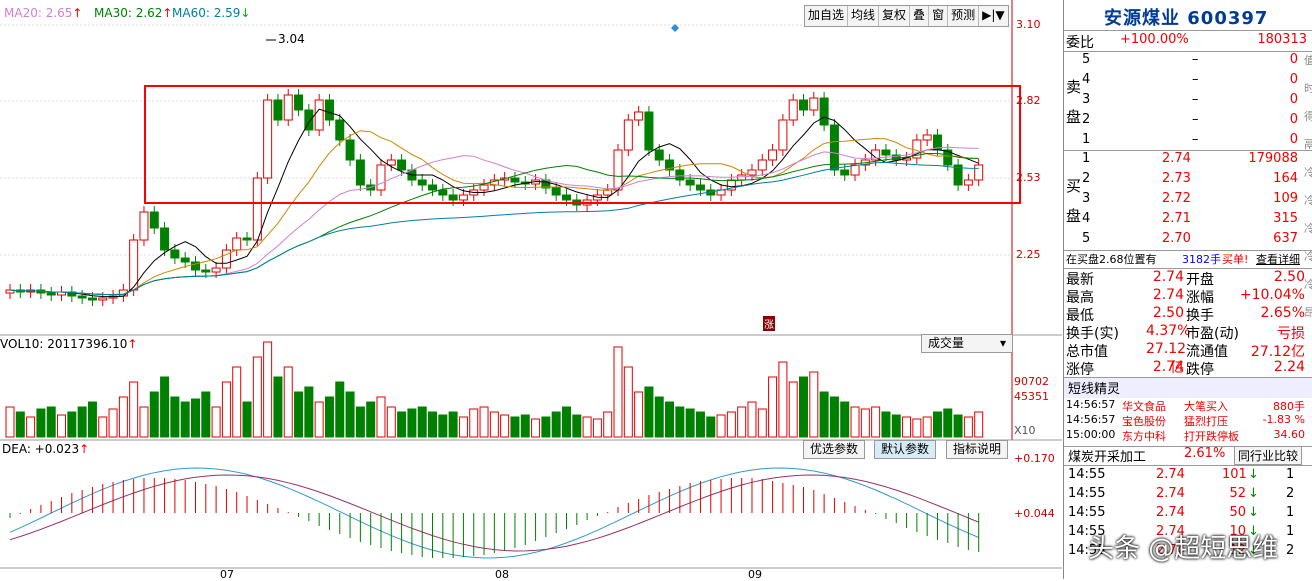 The width and height of the screenshot is (1312, 581). I want to click on add-watchlist-button: 加自选, so click(827, 16).